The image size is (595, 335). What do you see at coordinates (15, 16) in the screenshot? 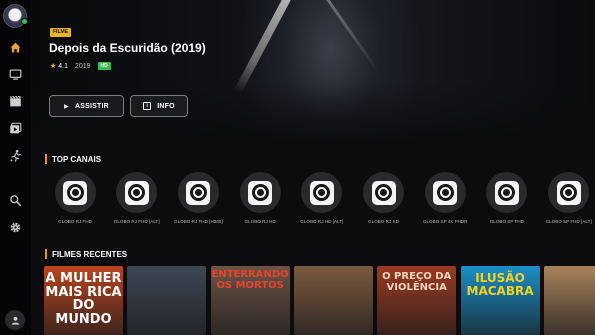
I see `app-logo` at bounding box center [15, 16].